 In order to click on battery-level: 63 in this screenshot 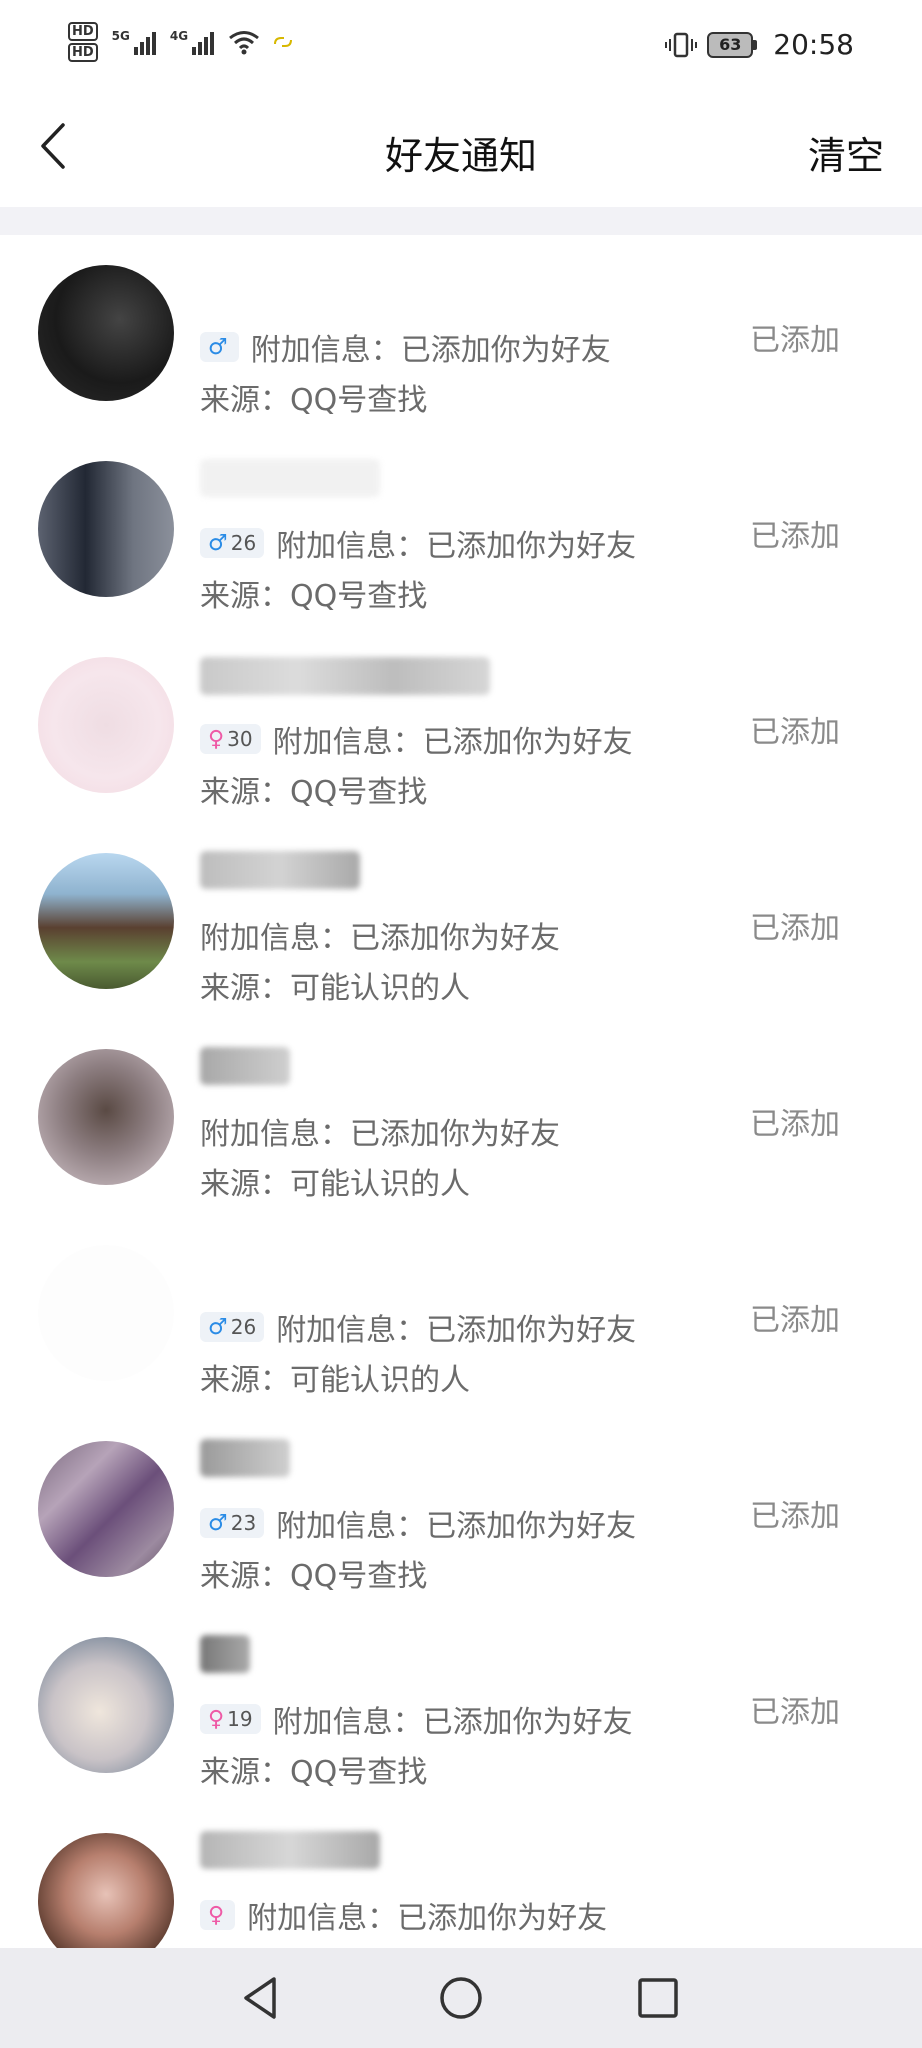, I will do `click(730, 44)`.